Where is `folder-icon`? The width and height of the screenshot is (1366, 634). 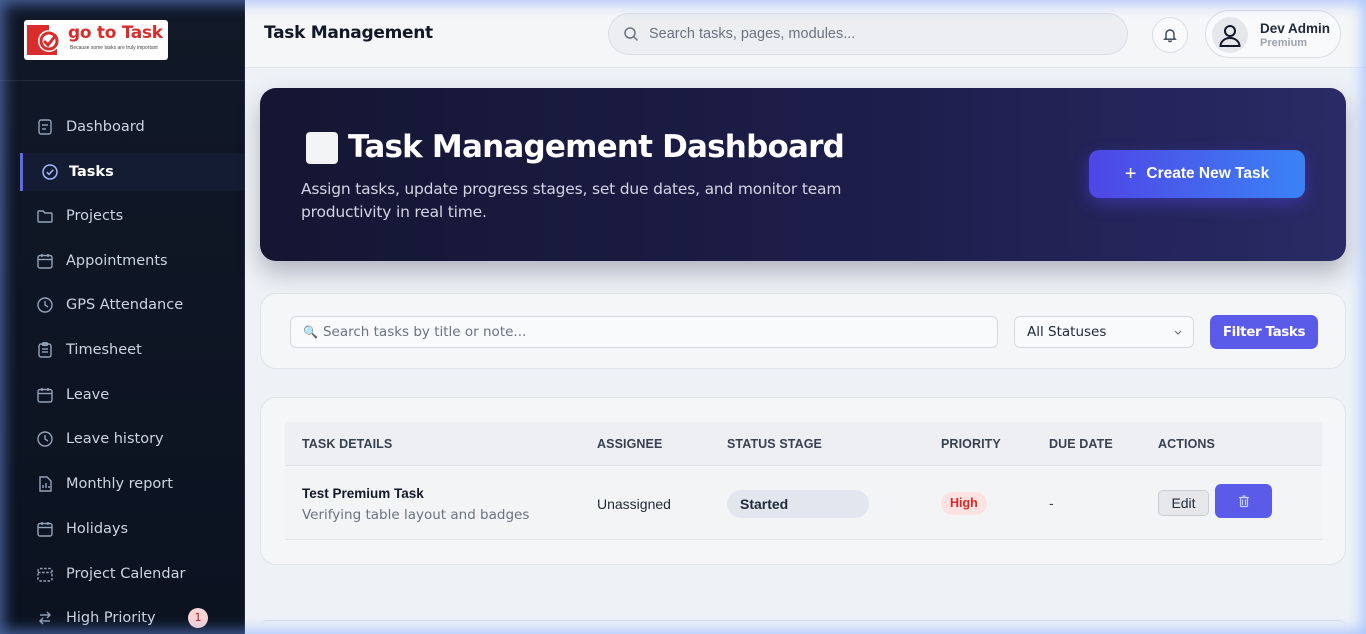 folder-icon is located at coordinates (45, 216).